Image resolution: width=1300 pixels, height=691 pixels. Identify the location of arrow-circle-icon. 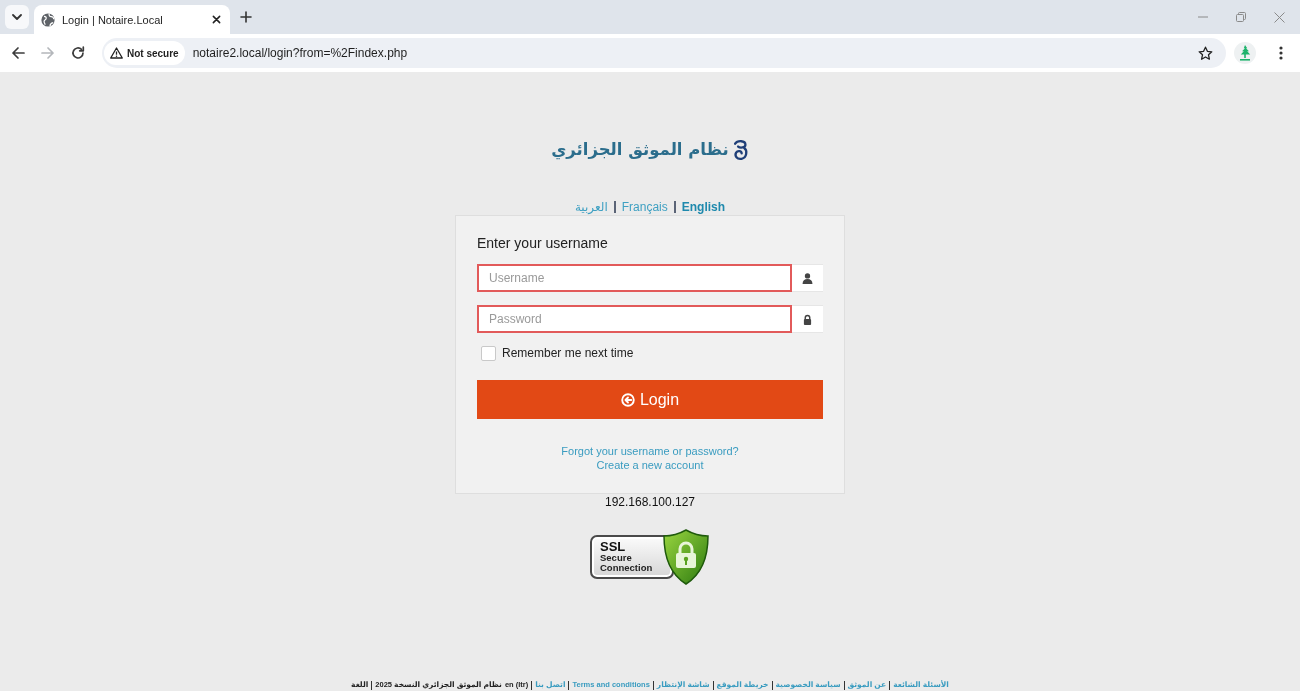
(627, 399).